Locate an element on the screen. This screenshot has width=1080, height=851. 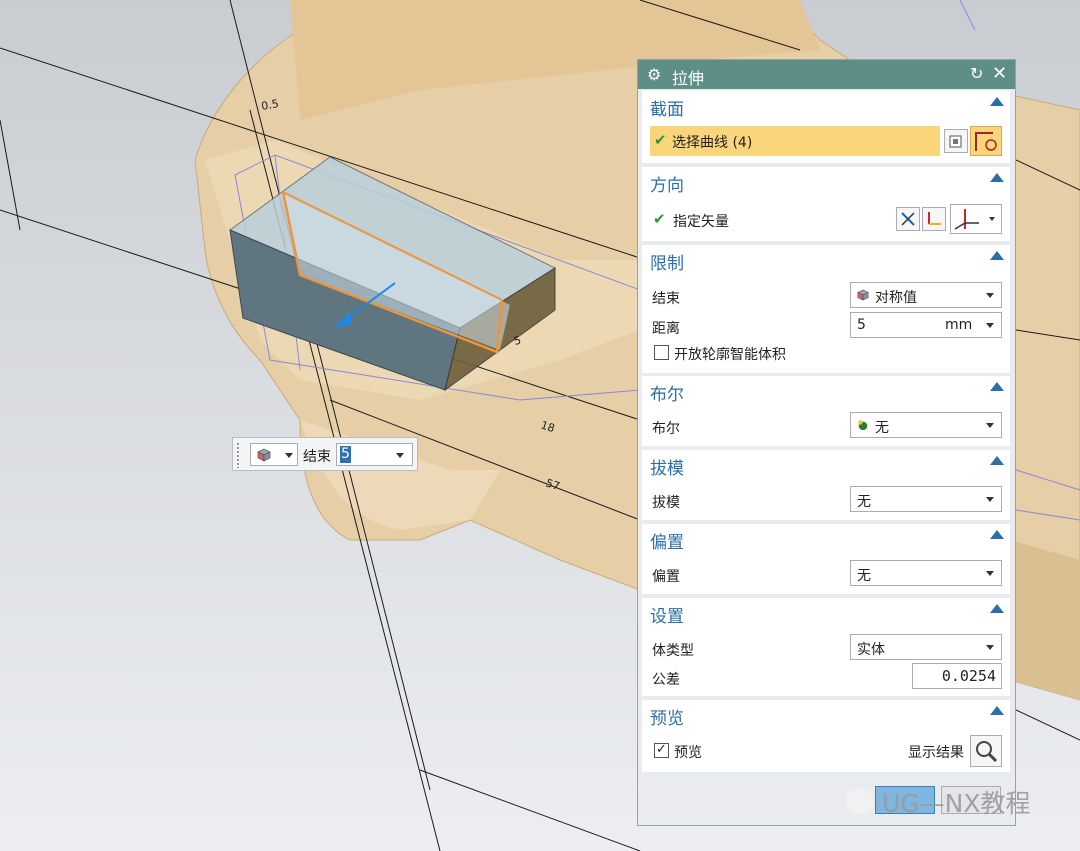
show-result-button is located at coordinates (986, 751).